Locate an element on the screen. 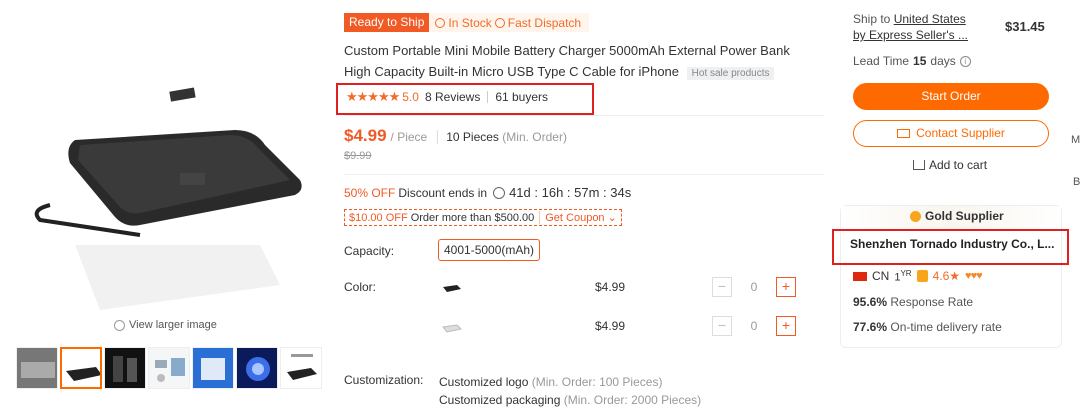  get-coupon-label: Get Coupon is located at coordinates (575, 218).